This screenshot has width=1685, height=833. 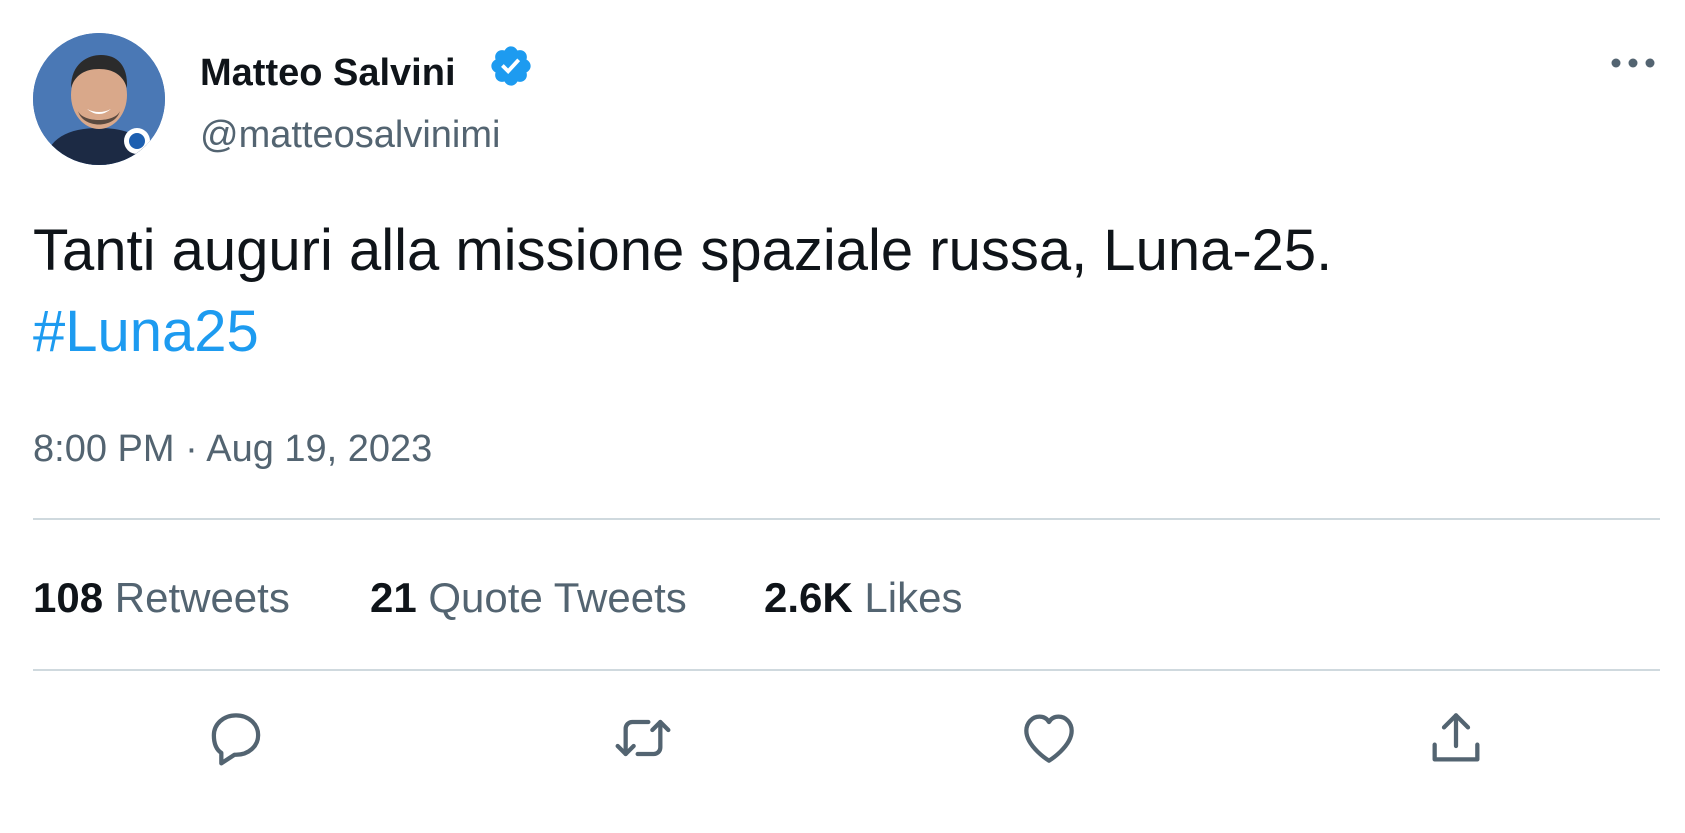 I want to click on hashtag-link: #Luna25, so click(x=146, y=332).